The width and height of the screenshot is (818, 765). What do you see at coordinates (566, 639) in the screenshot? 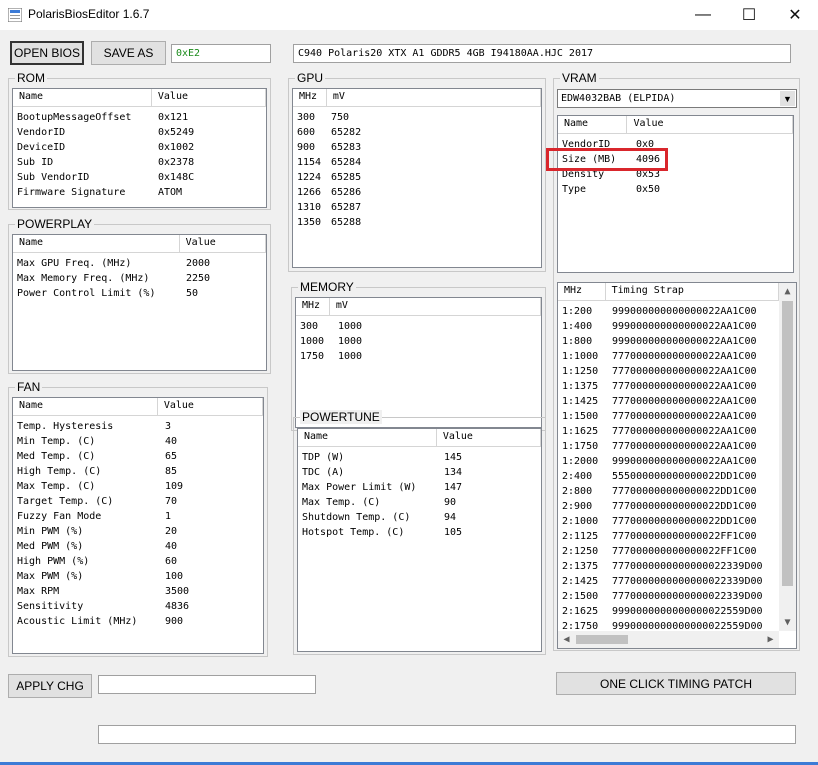
I see `scroll-left-icon: ◀` at bounding box center [566, 639].